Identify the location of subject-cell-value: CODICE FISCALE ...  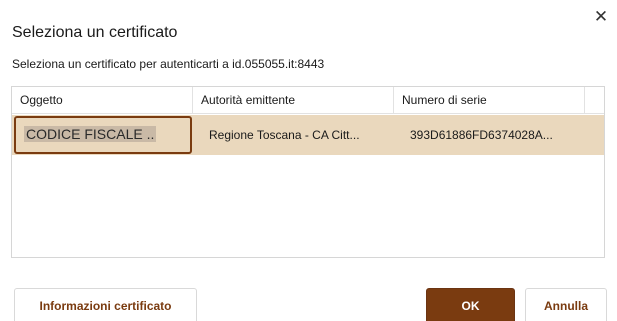
(90, 134).